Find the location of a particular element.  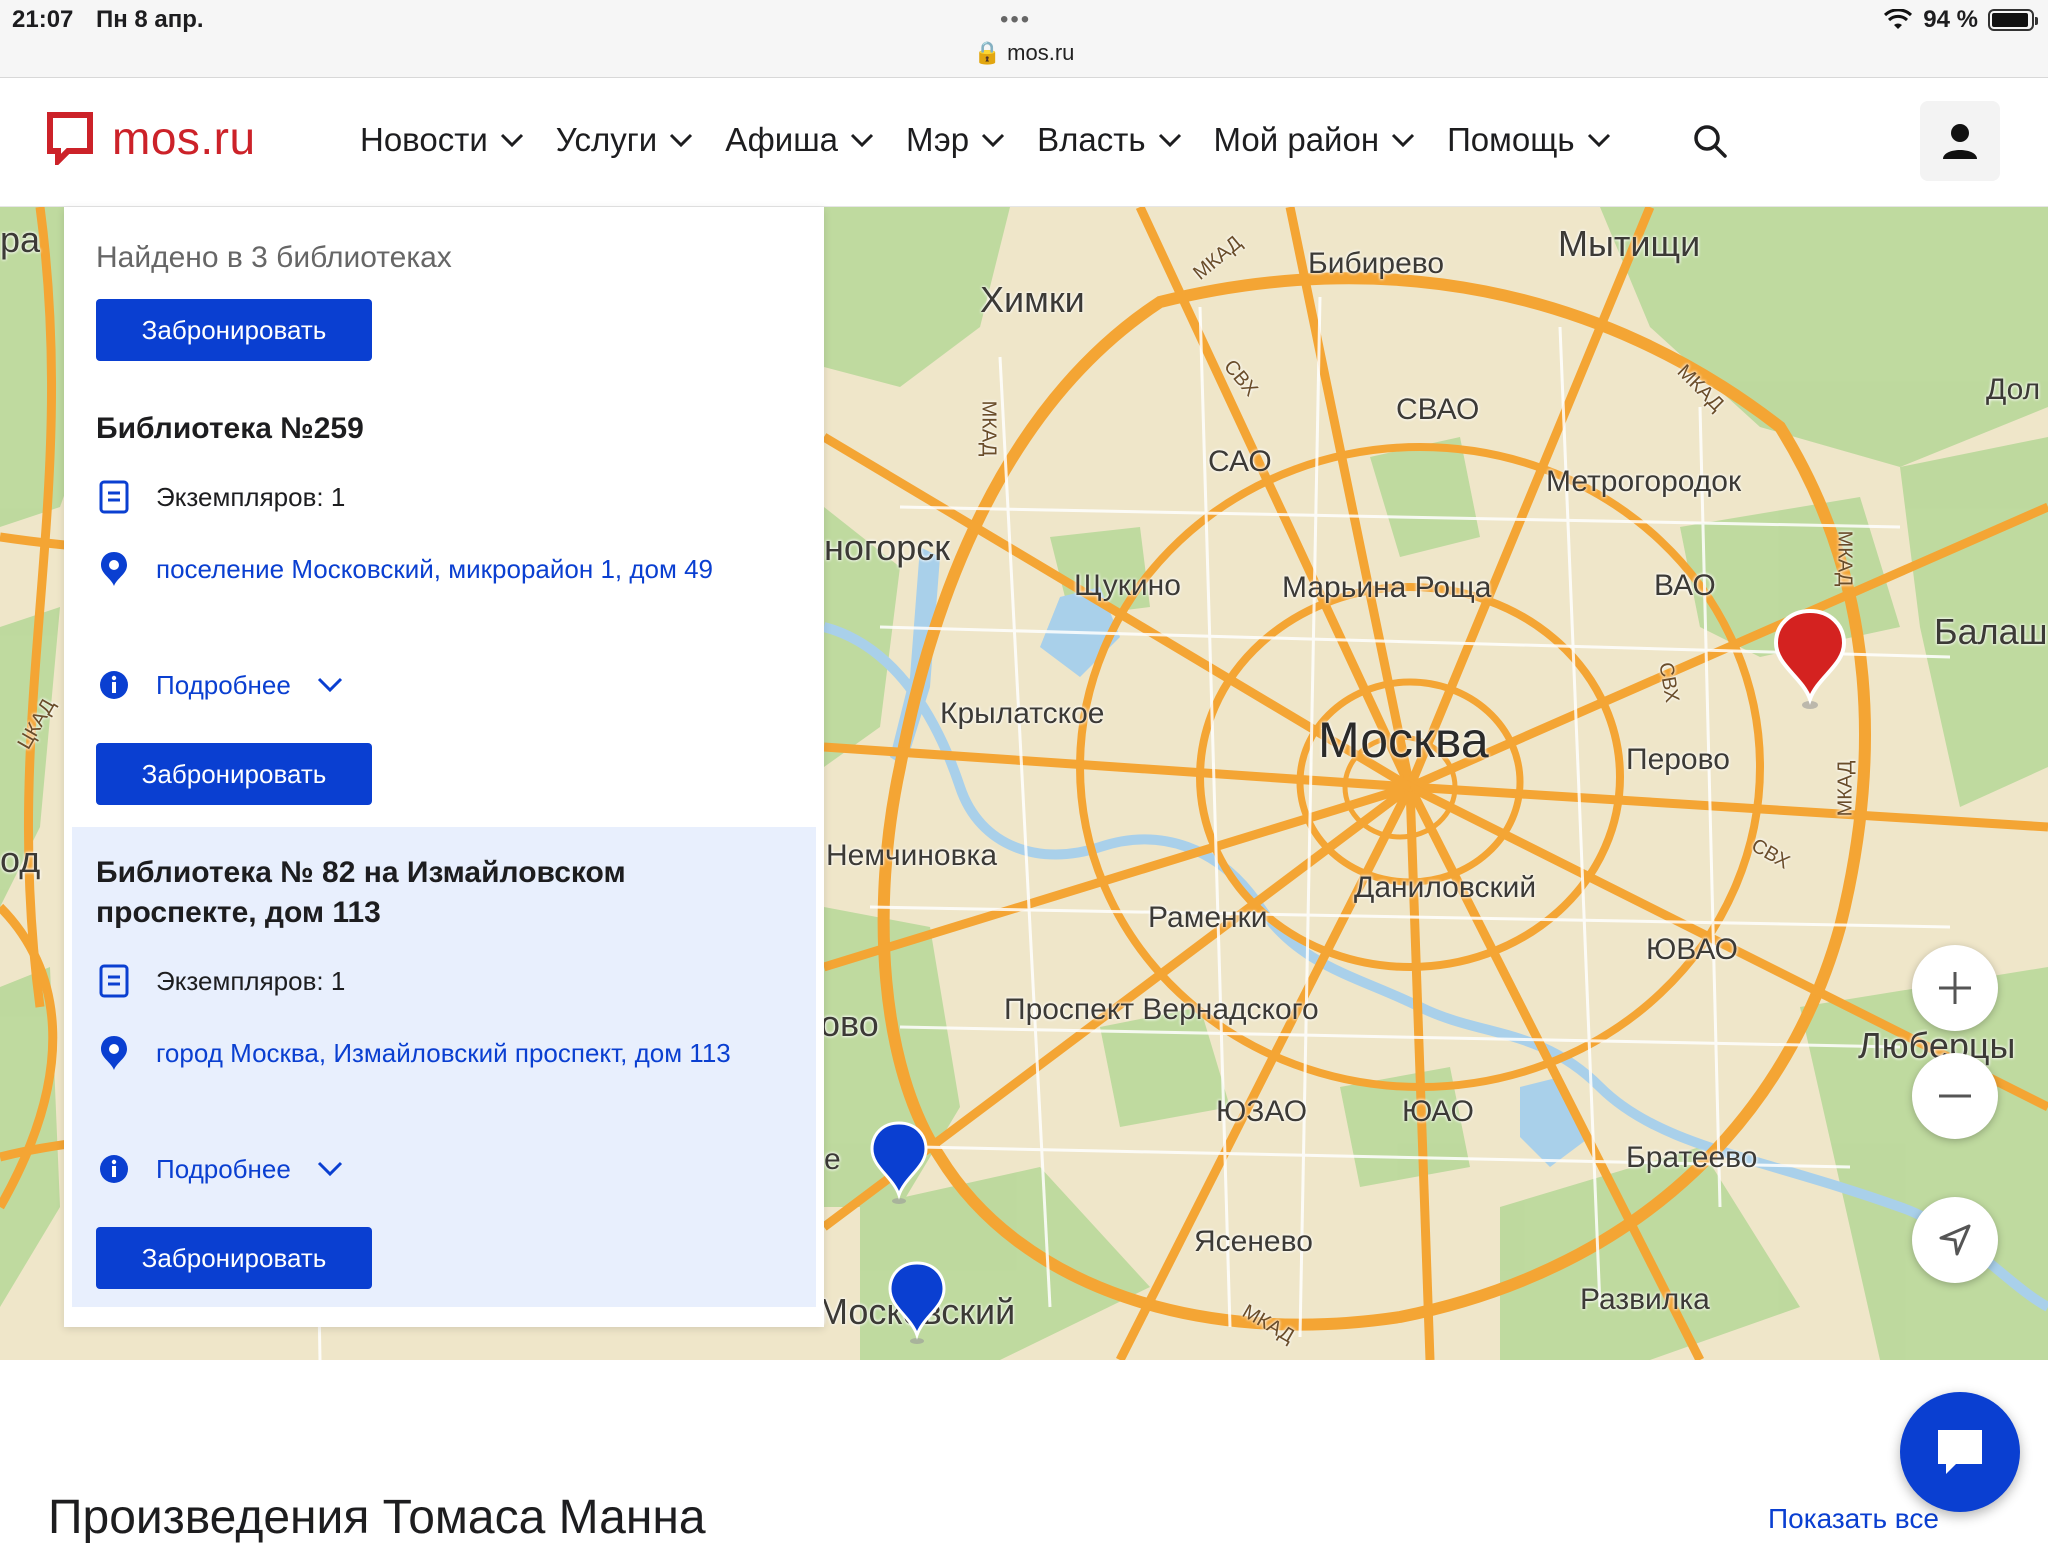

zoom-out-button is located at coordinates (1955, 1096).